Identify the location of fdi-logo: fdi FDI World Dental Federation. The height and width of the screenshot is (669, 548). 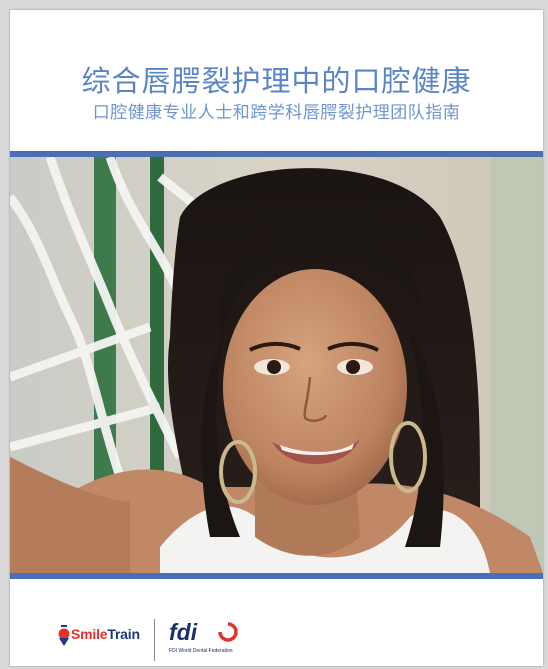
(212, 641).